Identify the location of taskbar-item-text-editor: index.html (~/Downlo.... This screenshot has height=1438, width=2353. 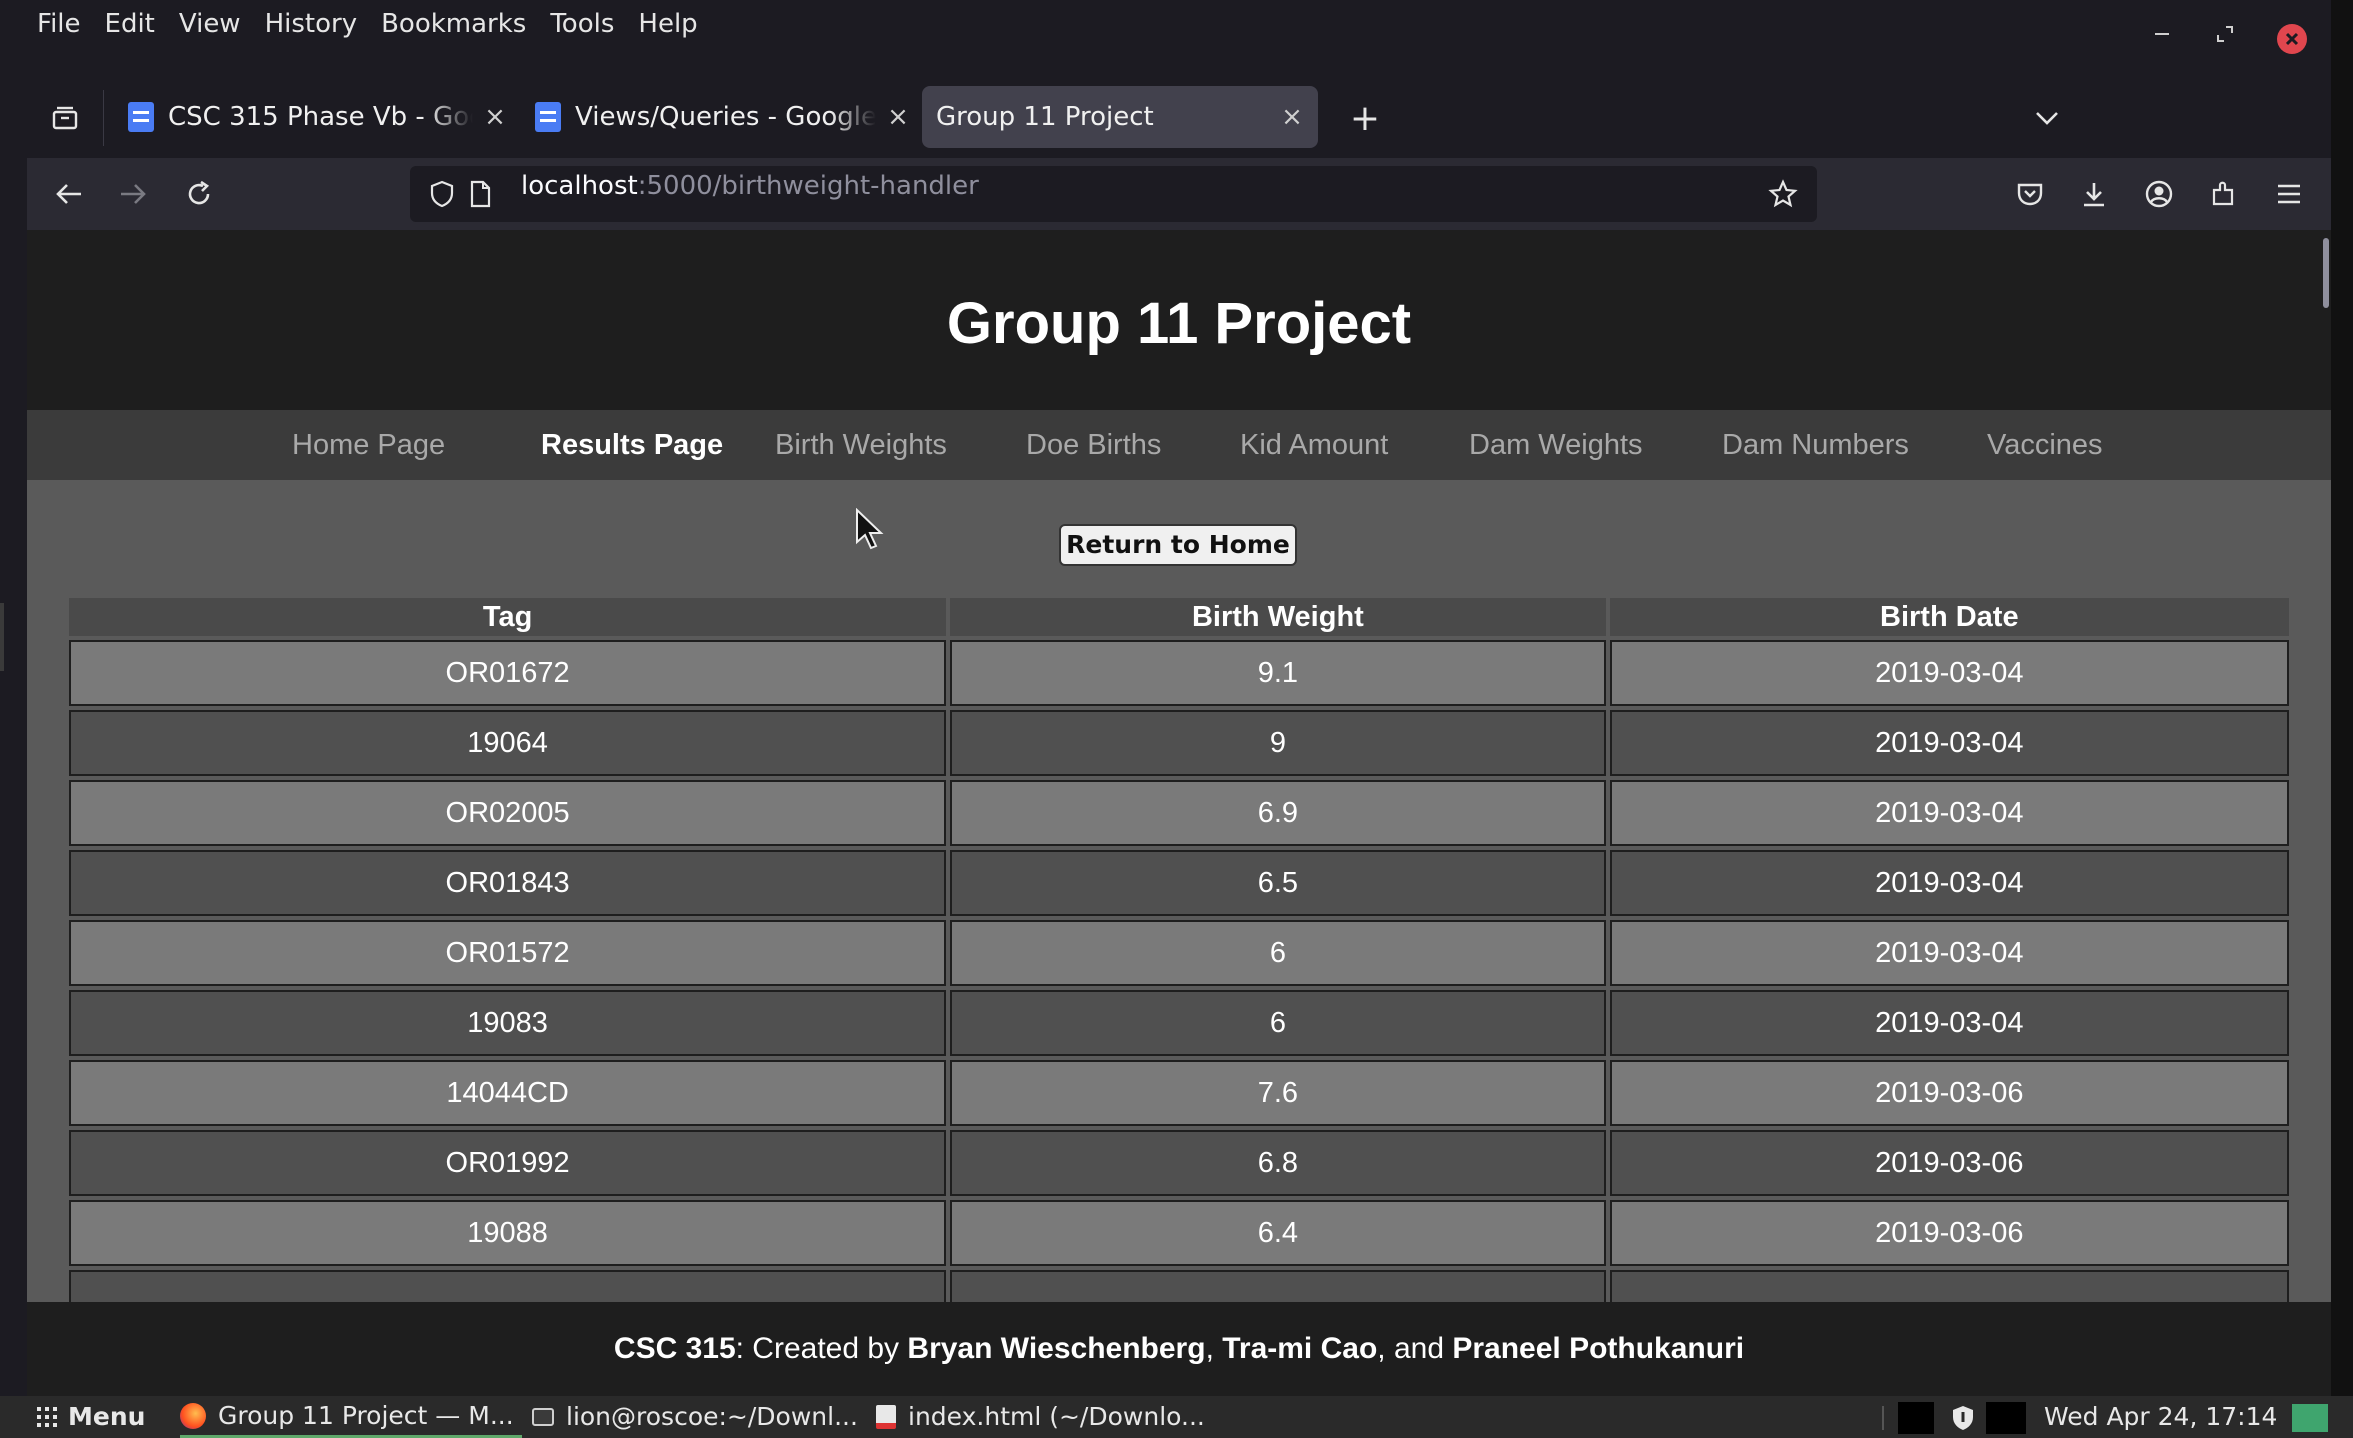
(1040, 1417).